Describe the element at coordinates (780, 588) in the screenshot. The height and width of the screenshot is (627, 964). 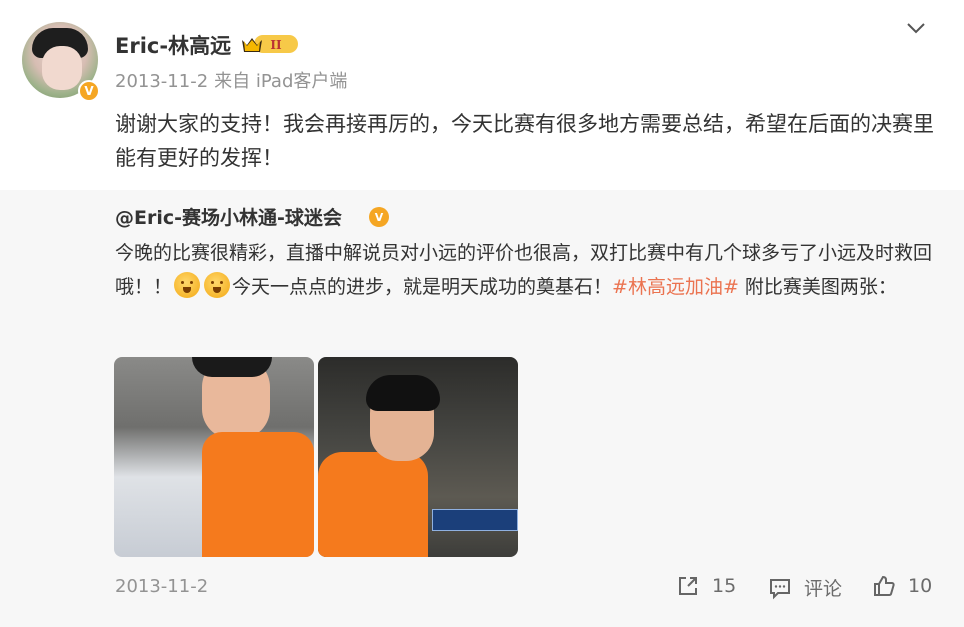
I see `comment-icon` at that location.